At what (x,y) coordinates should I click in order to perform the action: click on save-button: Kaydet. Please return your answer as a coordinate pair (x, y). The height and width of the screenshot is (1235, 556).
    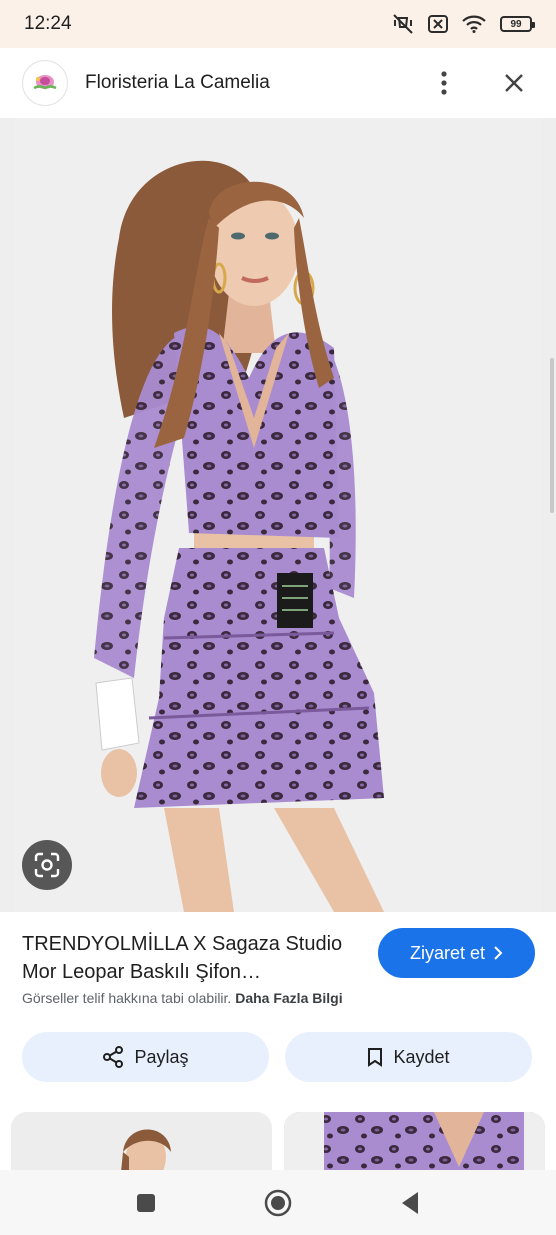
    Looking at the image, I should click on (408, 1057).